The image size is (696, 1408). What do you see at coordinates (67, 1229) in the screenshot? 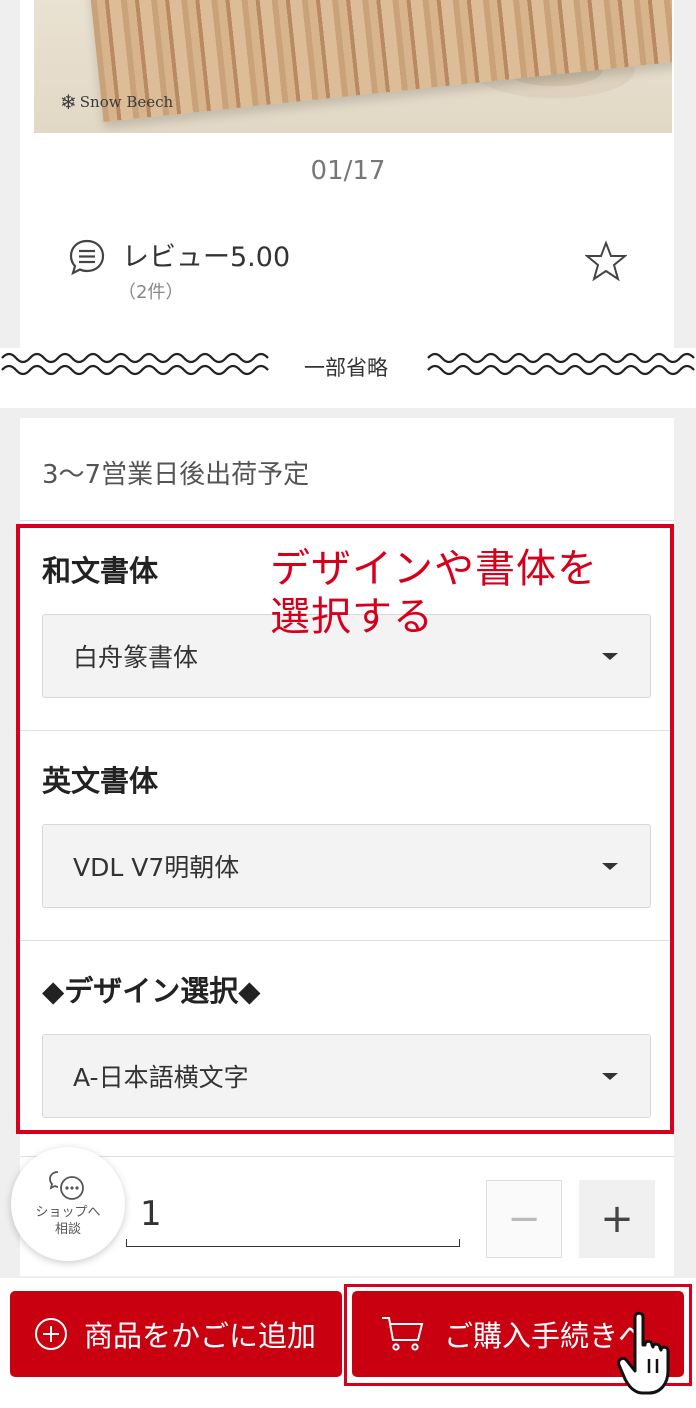
I see `chat-label-2: 相談` at bounding box center [67, 1229].